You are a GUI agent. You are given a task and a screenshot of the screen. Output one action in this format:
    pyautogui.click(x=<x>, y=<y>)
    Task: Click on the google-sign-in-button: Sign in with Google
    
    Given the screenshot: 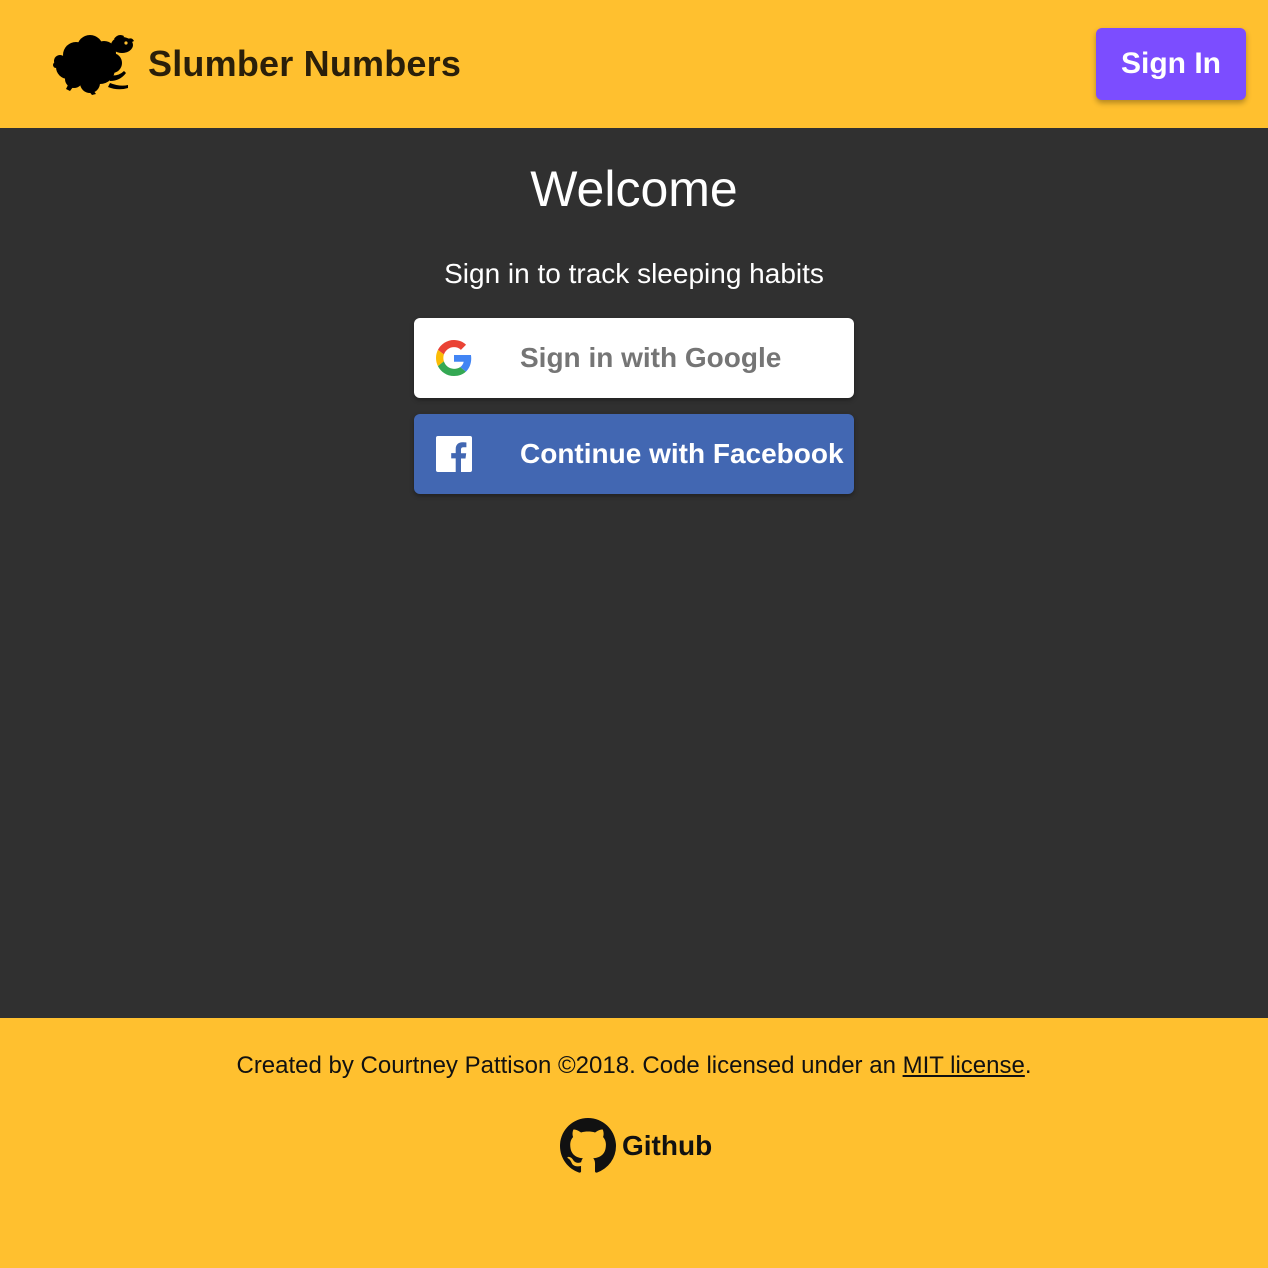 What is the action you would take?
    pyautogui.click(x=634, y=358)
    